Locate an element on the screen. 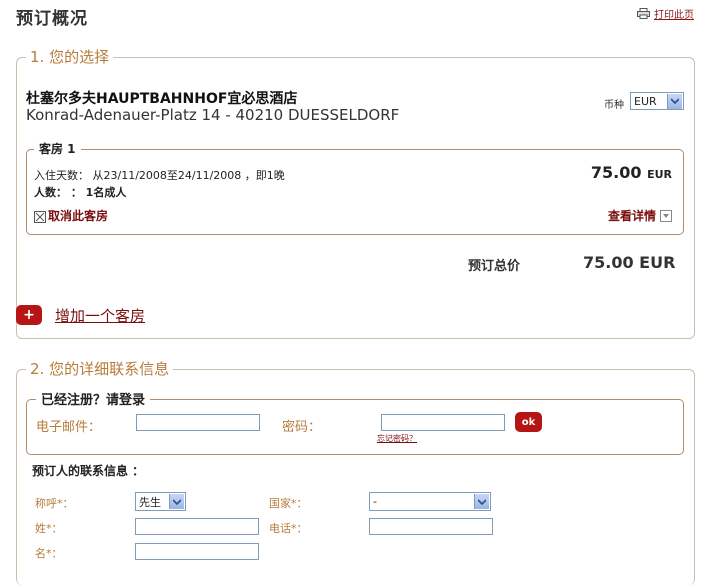 The image size is (708, 585). salutation-value: 先生 is located at coordinates (150, 502).